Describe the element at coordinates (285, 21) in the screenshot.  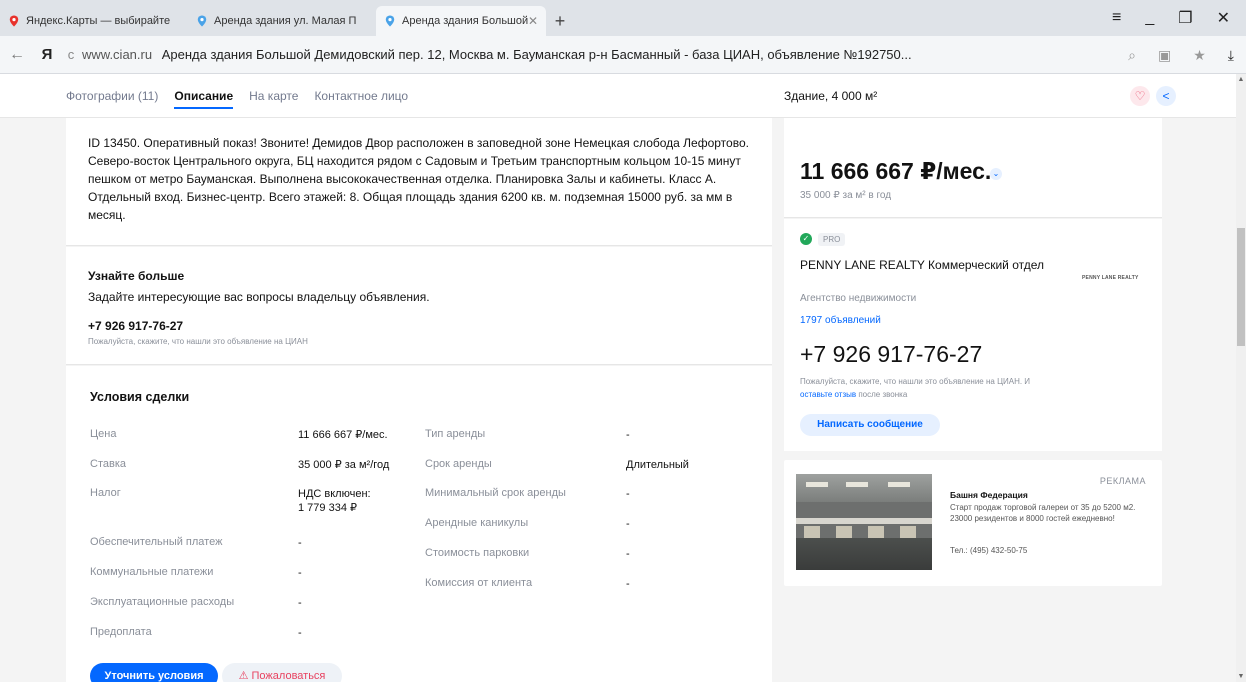
I see `tab-title: Аренда здания ул. Малая П` at that location.